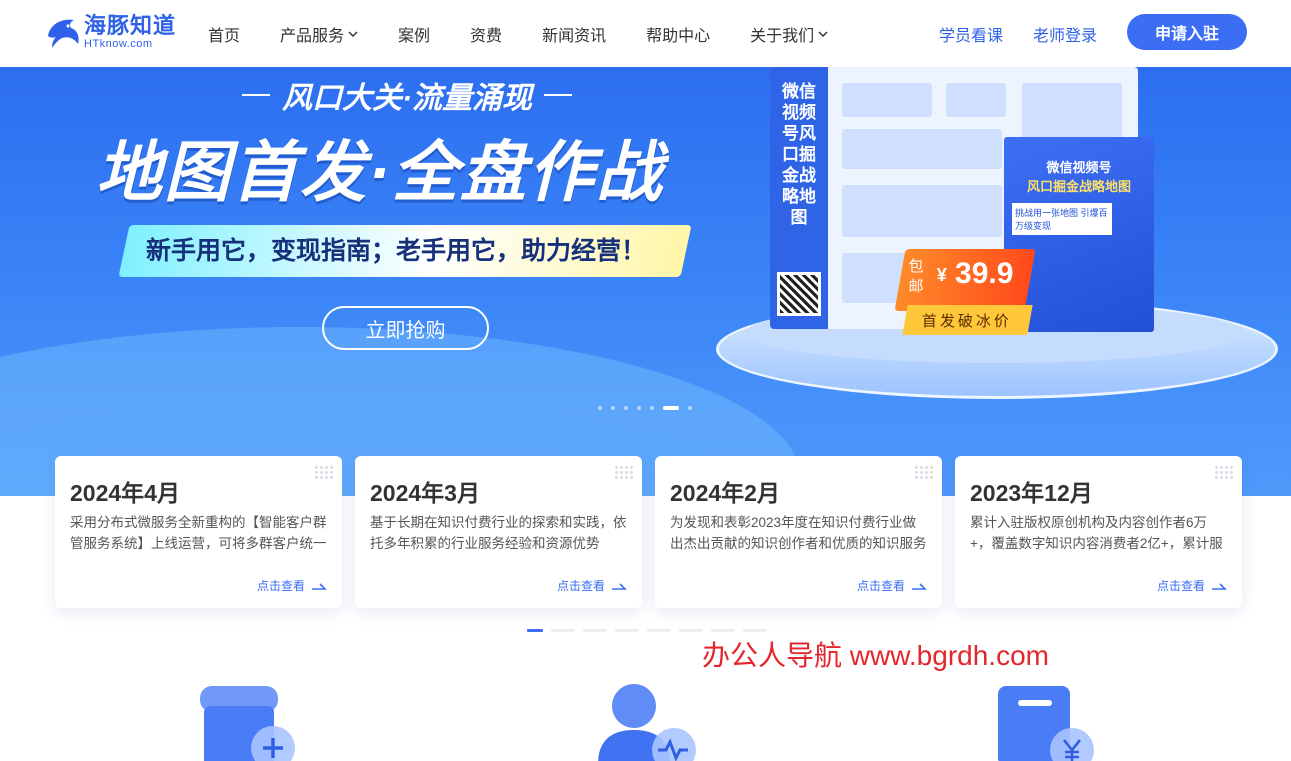 This screenshot has width=1291, height=761. I want to click on price-value: 39.9, so click(984, 273).